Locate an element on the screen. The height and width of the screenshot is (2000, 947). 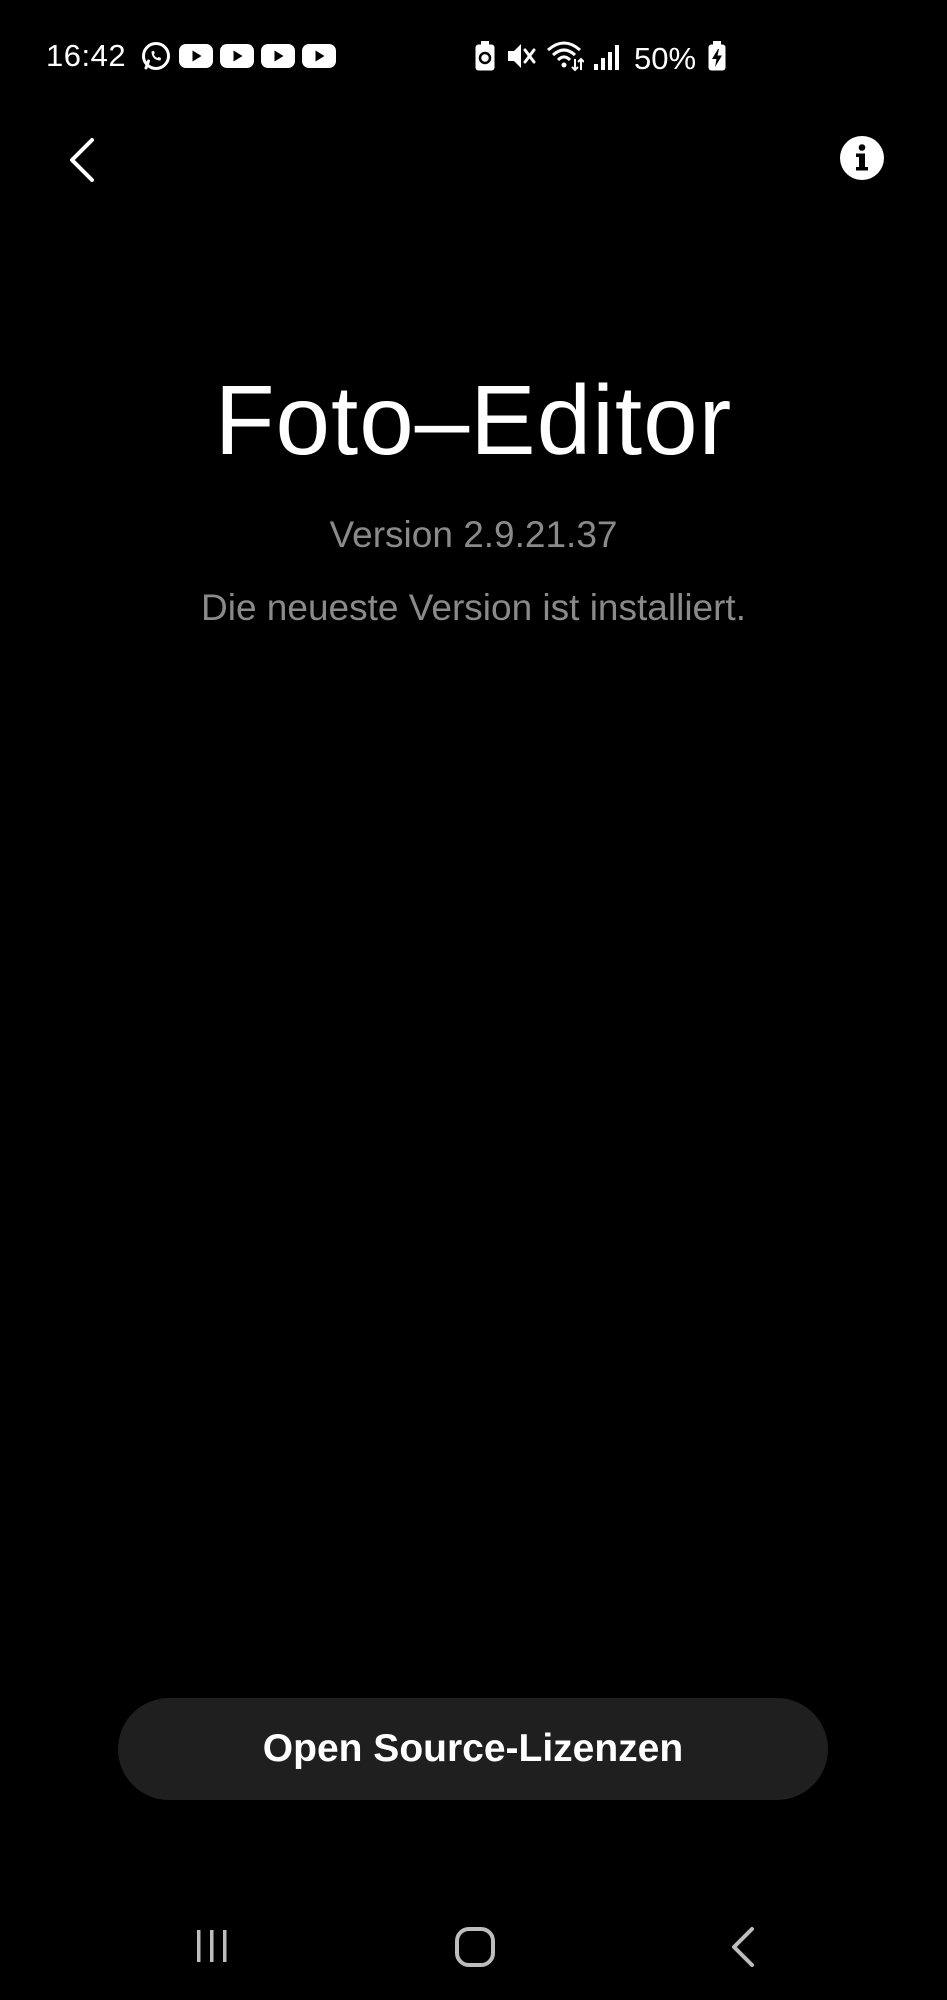
nav-home-button is located at coordinates (475, 1947).